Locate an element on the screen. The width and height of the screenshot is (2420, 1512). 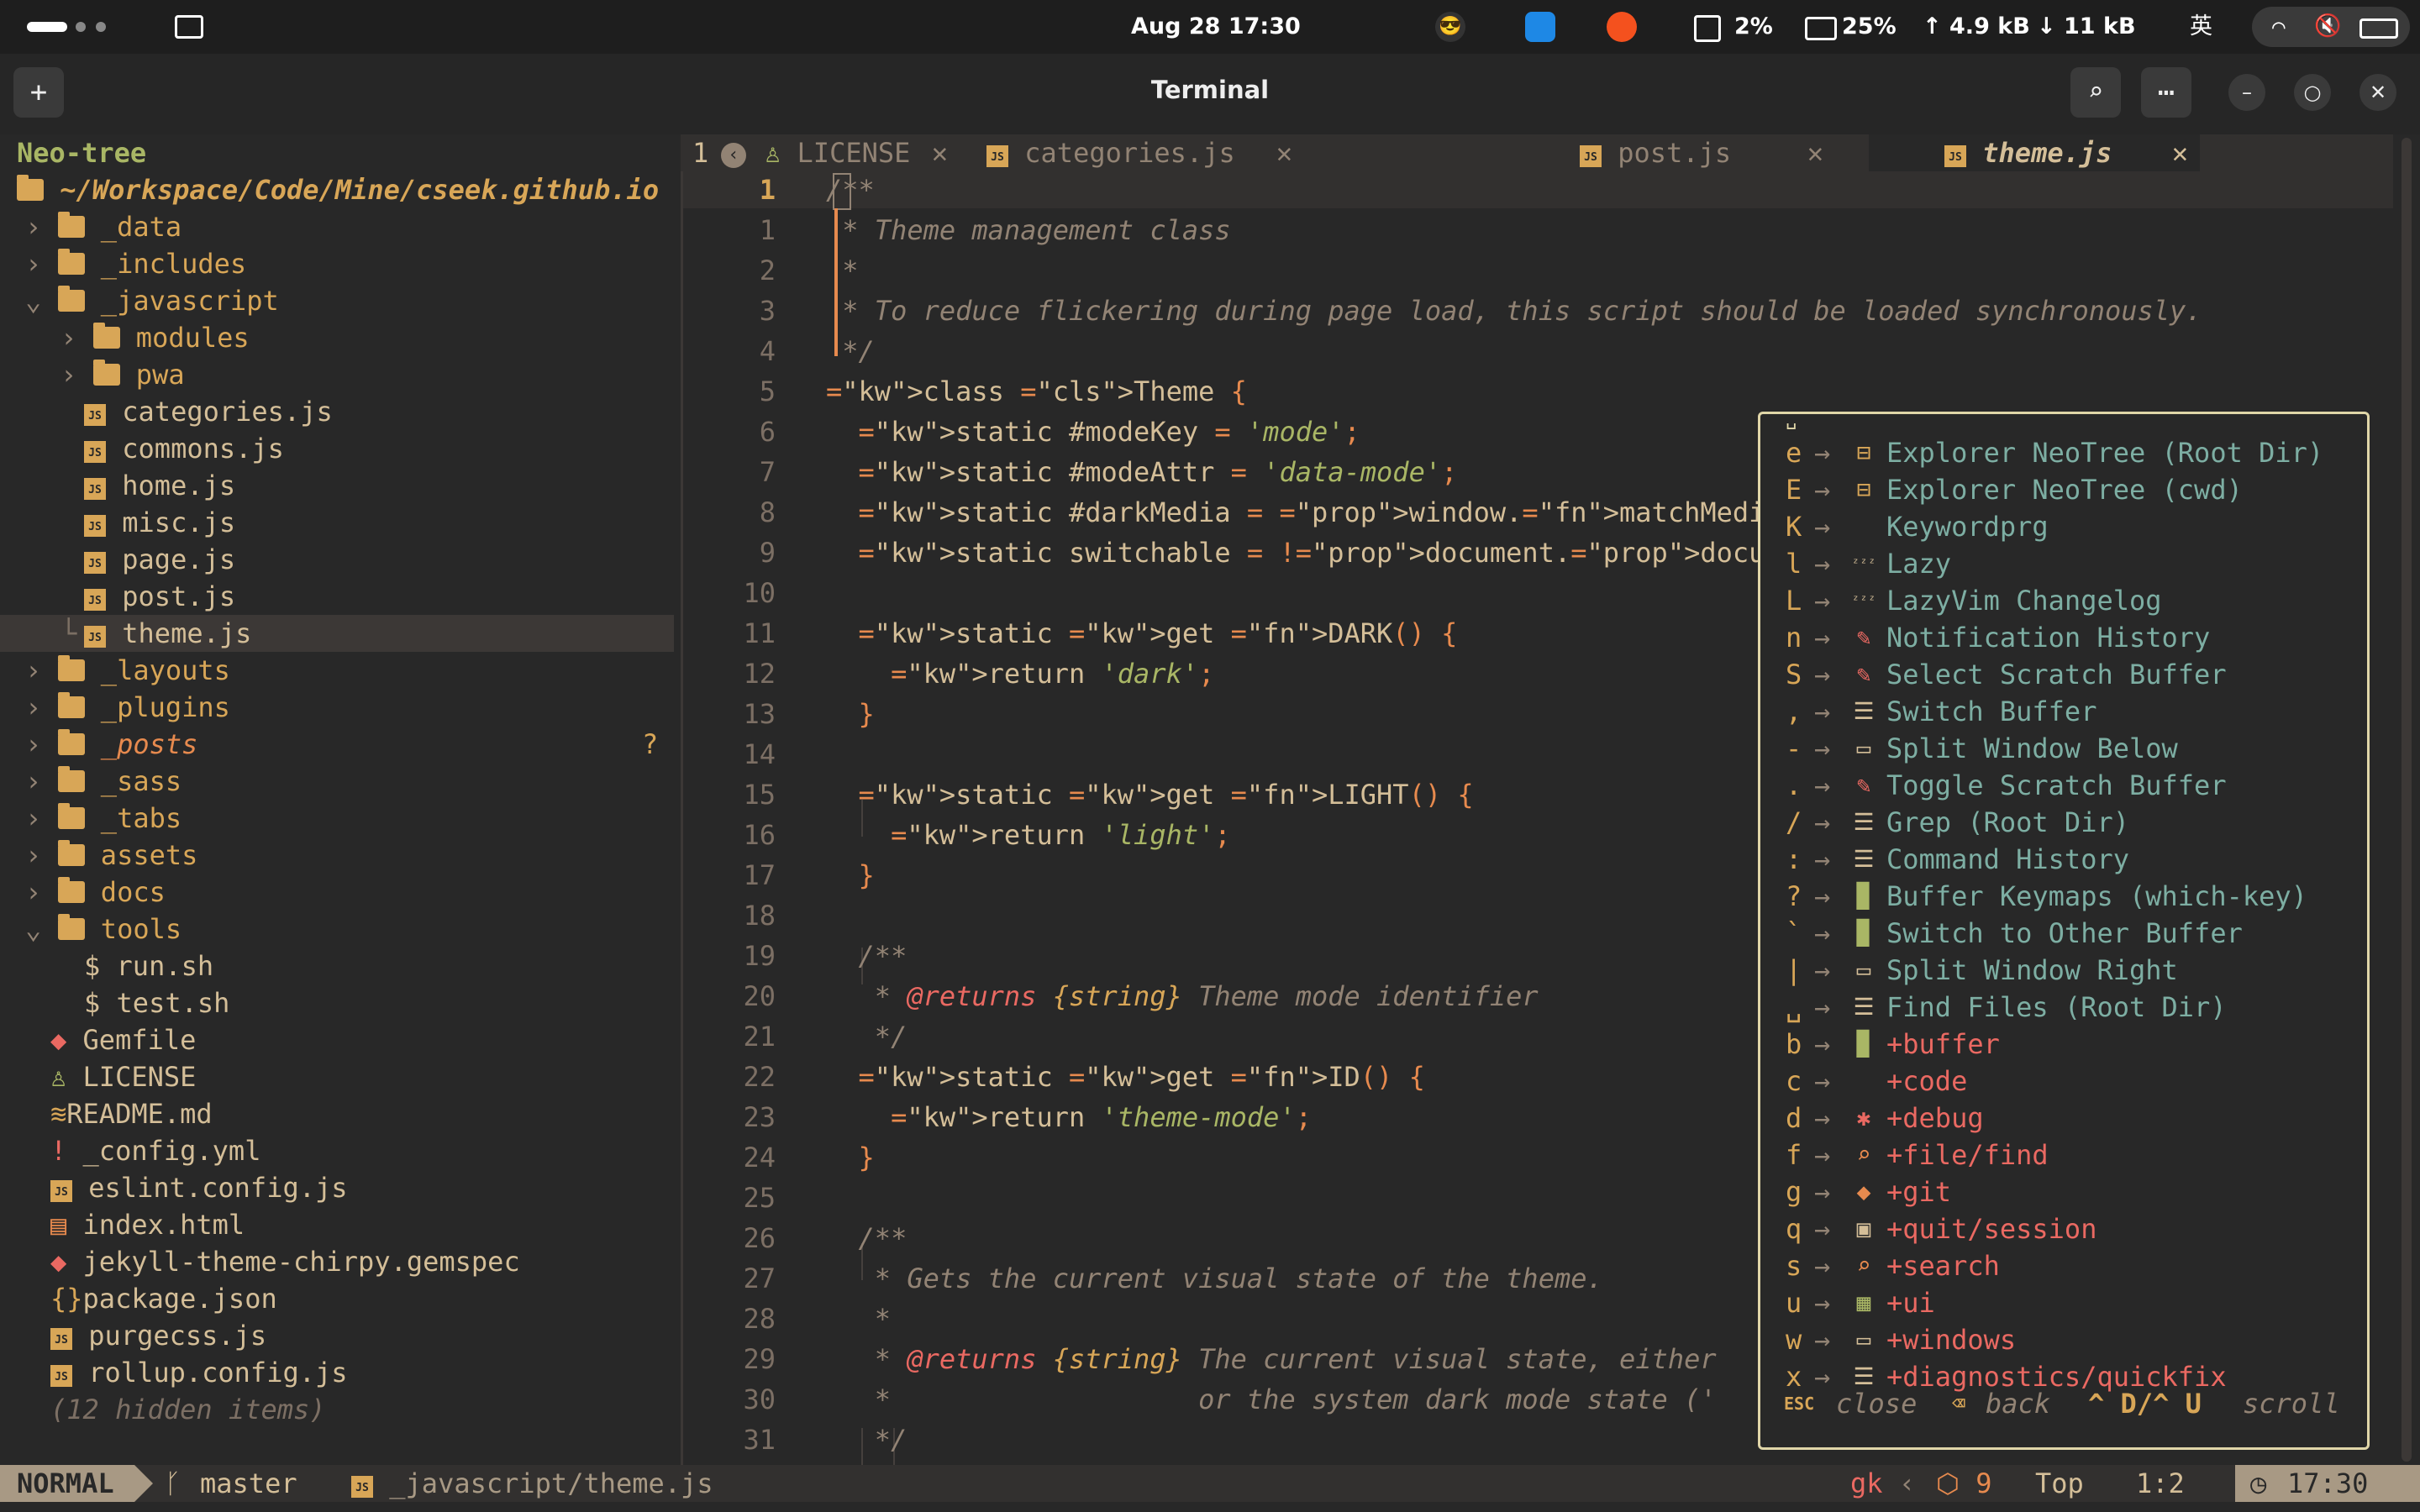
code-line: ="kw">class ="cls">Theme { is located at coordinates (1036, 391).